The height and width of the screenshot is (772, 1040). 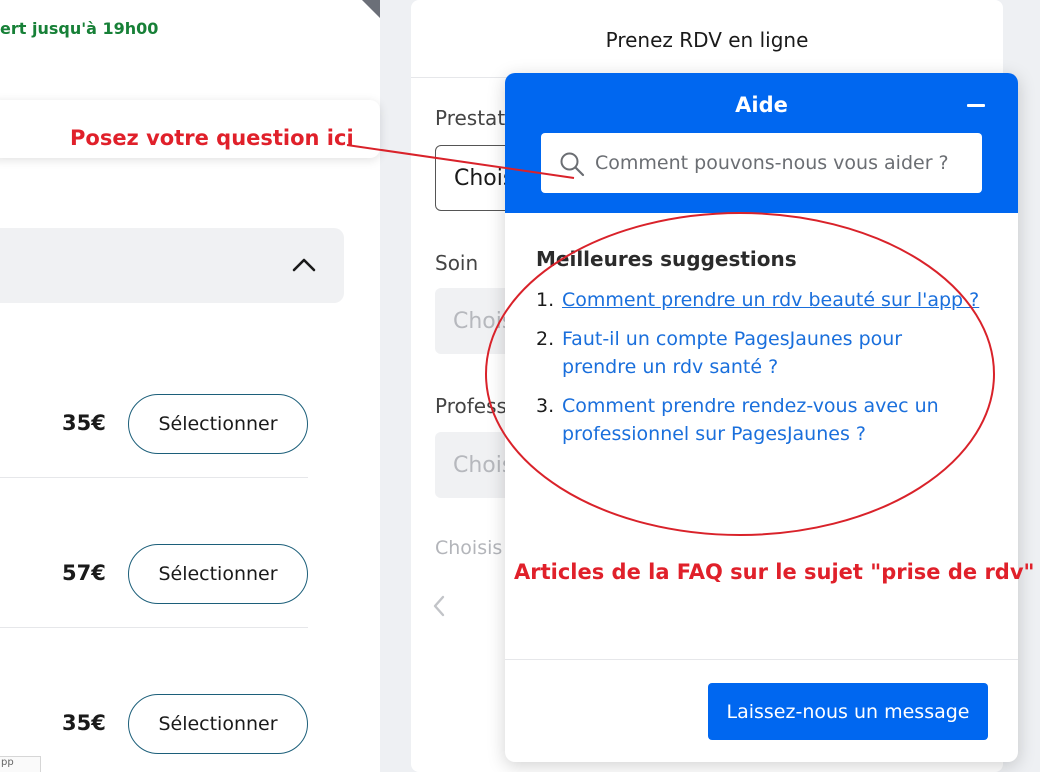 What do you see at coordinates (470, 118) in the screenshot?
I see `service-type-label: Prestat` at bounding box center [470, 118].